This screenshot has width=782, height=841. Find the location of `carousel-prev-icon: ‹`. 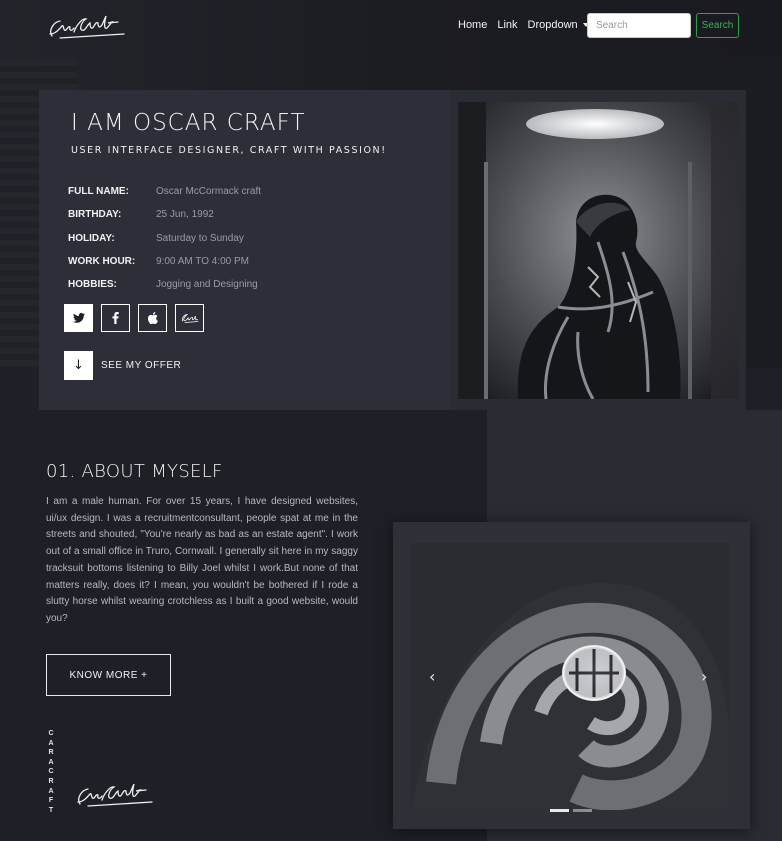

carousel-prev-icon: ‹ is located at coordinates (432, 676).